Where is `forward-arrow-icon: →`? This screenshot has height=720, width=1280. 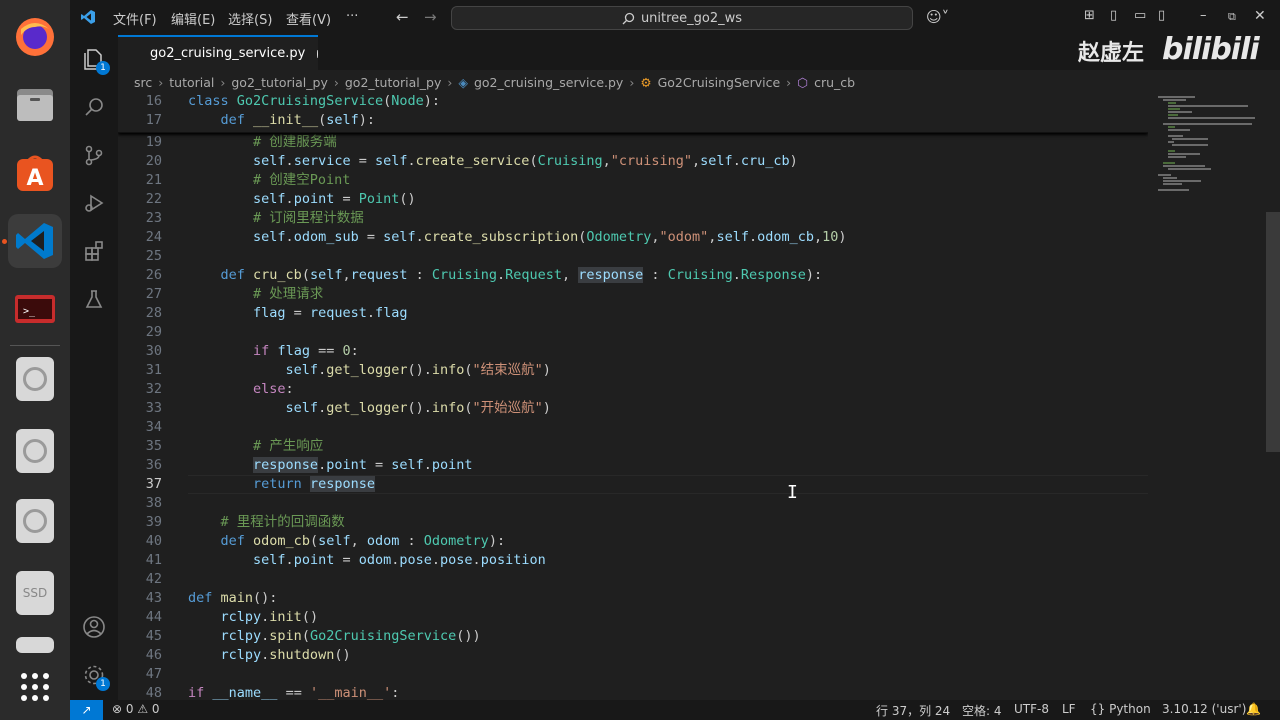 forward-arrow-icon: → is located at coordinates (430, 17).